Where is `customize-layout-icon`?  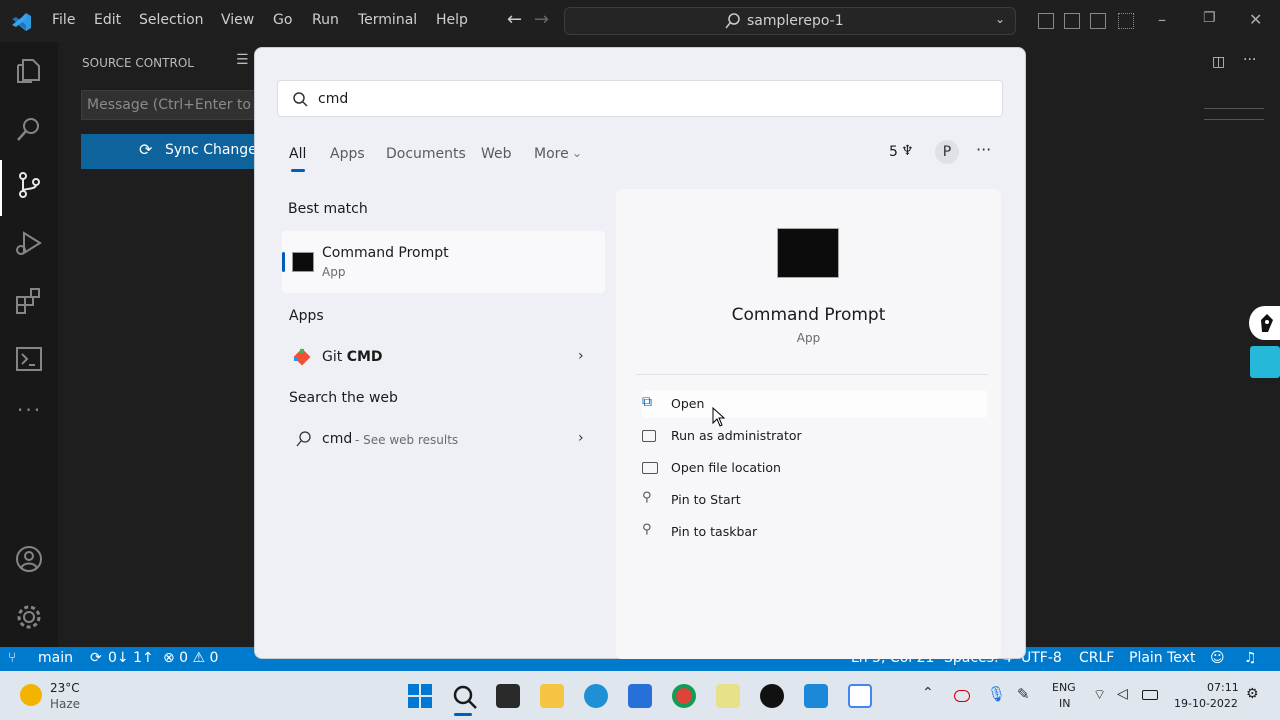
customize-layout-icon is located at coordinates (1126, 21).